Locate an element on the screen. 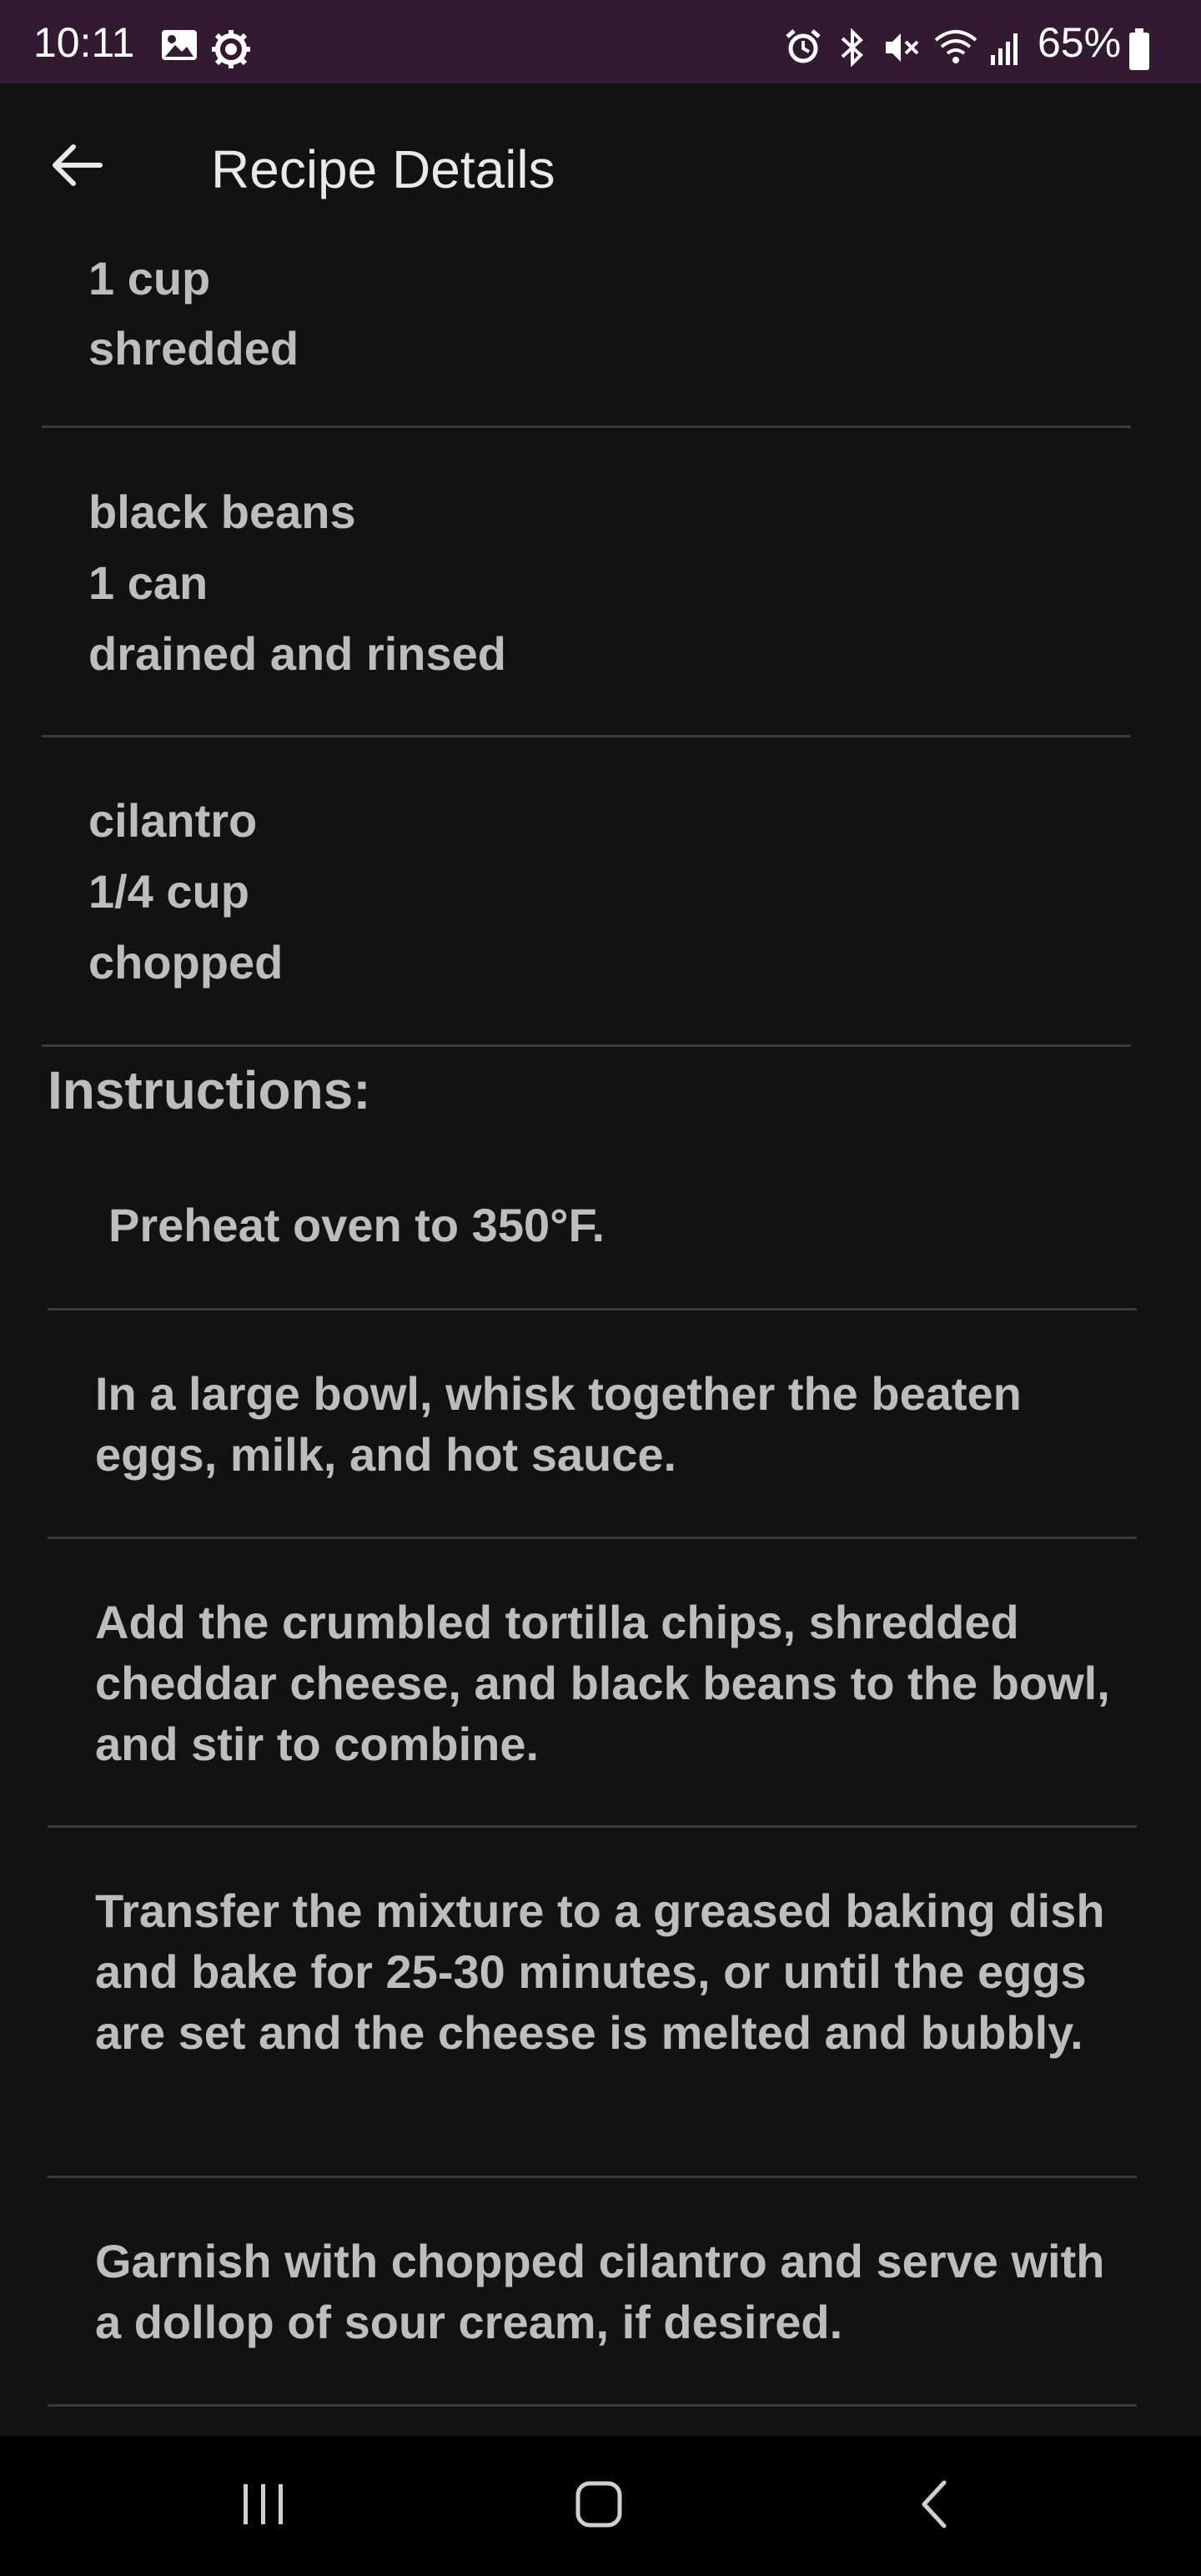 The width and height of the screenshot is (1201, 2576). ingredient-name: black beans is located at coordinates (222, 512).